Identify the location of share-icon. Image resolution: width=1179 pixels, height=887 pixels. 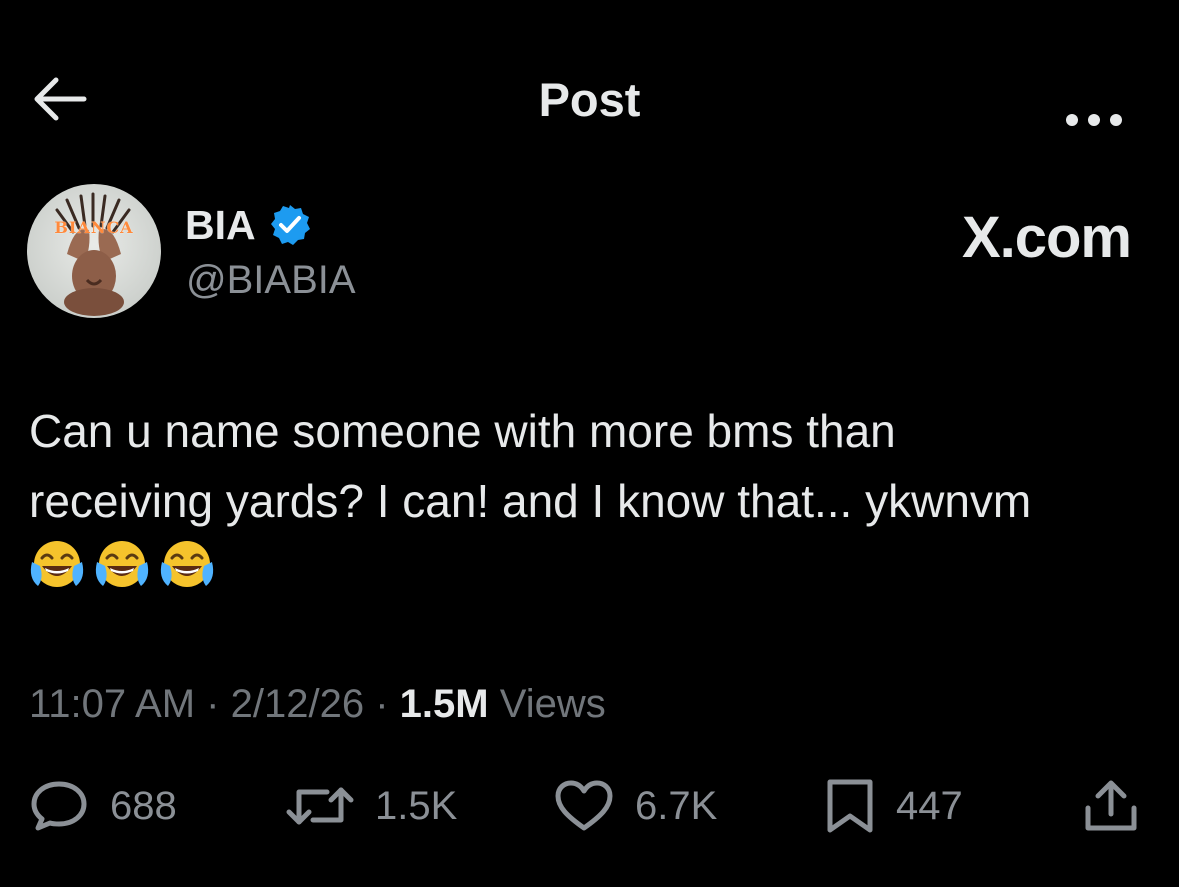
(1111, 805).